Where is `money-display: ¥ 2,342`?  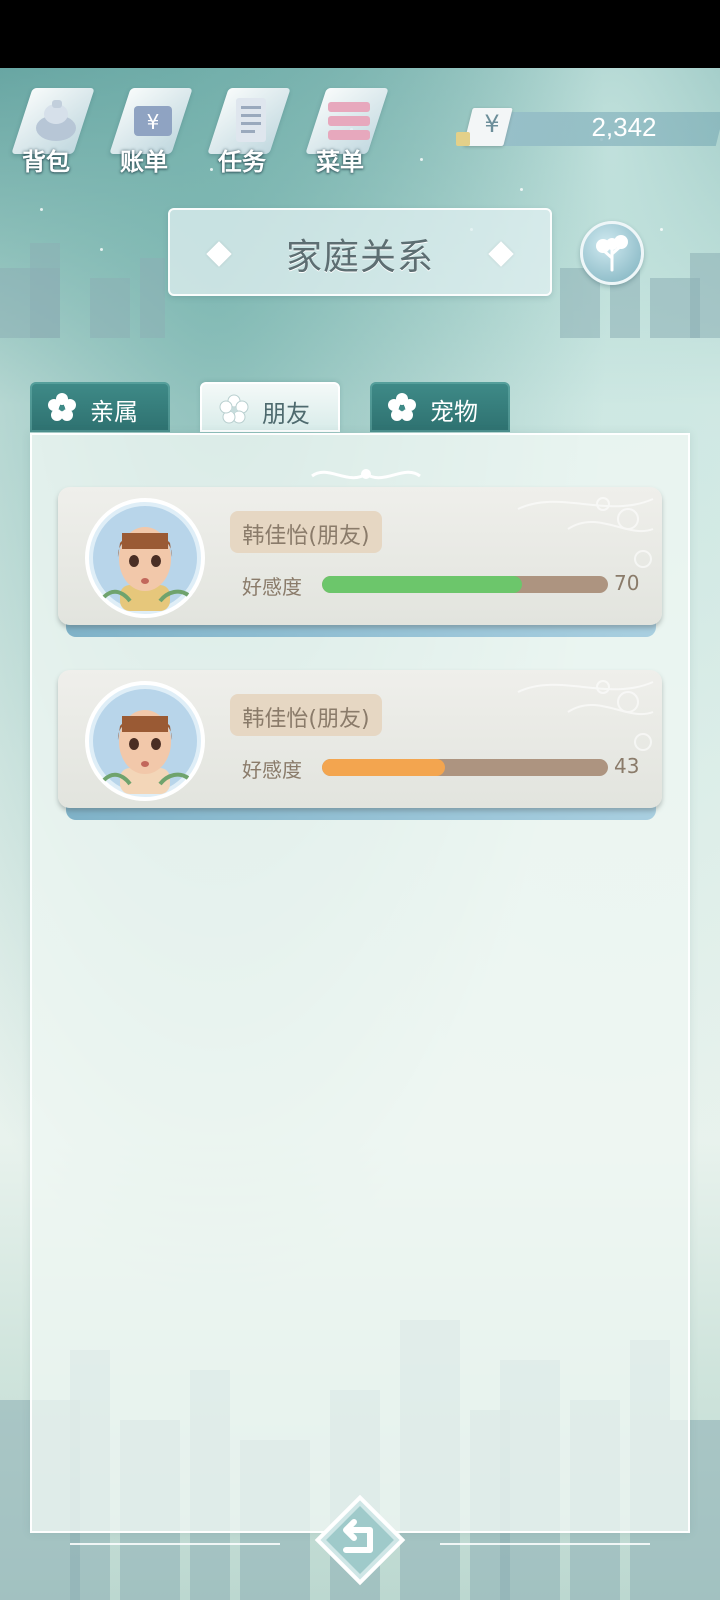 money-display: ¥ 2,342 is located at coordinates (588, 129).